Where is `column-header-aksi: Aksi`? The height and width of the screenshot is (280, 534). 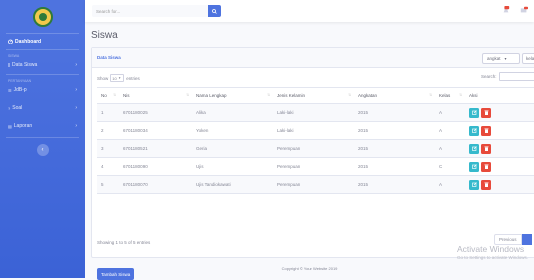 column-header-aksi: Aksi is located at coordinates (499, 95).